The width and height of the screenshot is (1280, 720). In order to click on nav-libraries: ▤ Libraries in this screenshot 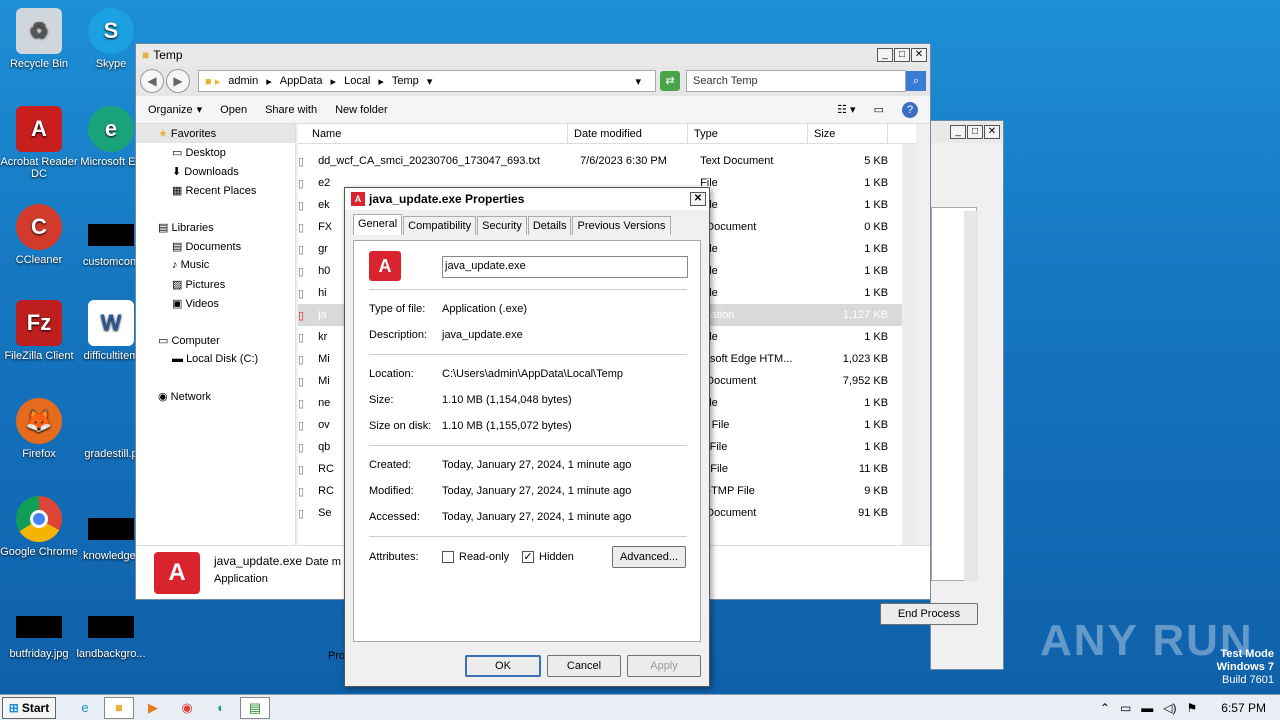, I will do `click(215, 227)`.